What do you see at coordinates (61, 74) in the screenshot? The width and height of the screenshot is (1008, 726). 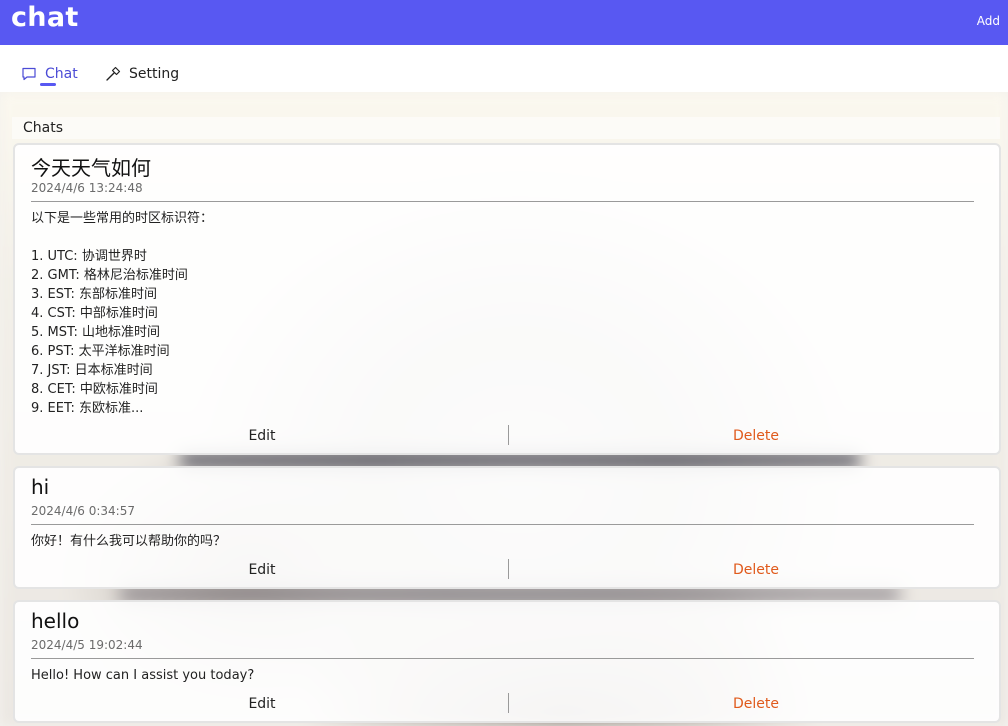 I see `tab-label: Chat` at bounding box center [61, 74].